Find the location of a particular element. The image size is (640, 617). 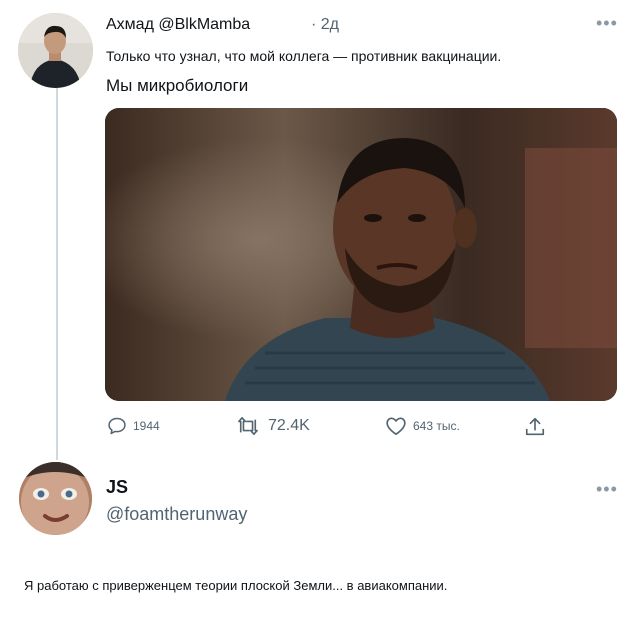

author-name: JS is located at coordinates (117, 487).